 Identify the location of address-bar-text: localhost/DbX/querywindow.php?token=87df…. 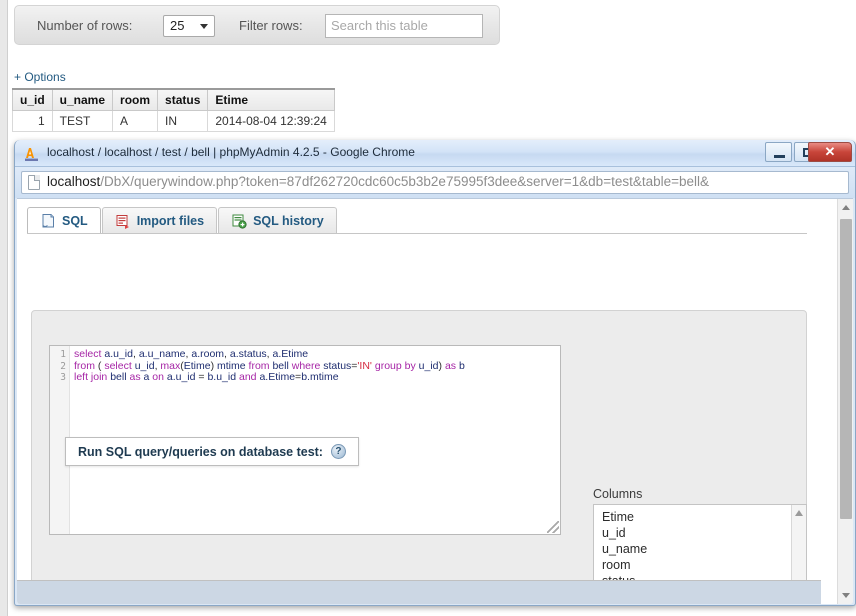
(378, 181).